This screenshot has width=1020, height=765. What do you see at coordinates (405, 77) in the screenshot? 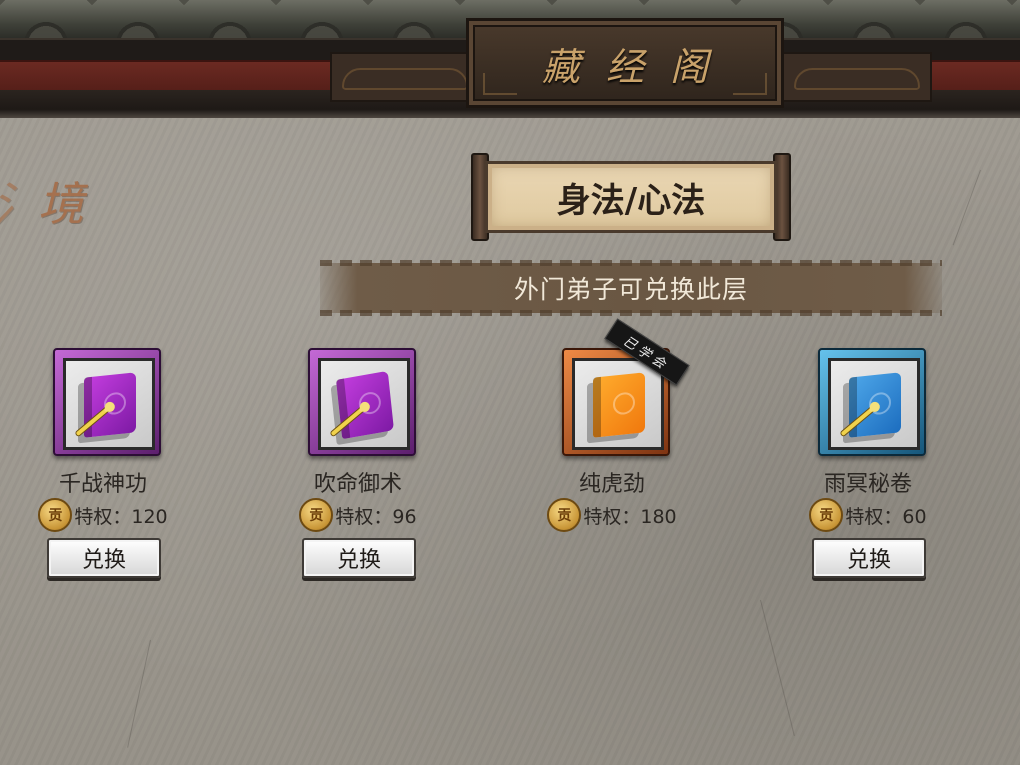
I see `beam-ornament-left` at bounding box center [405, 77].